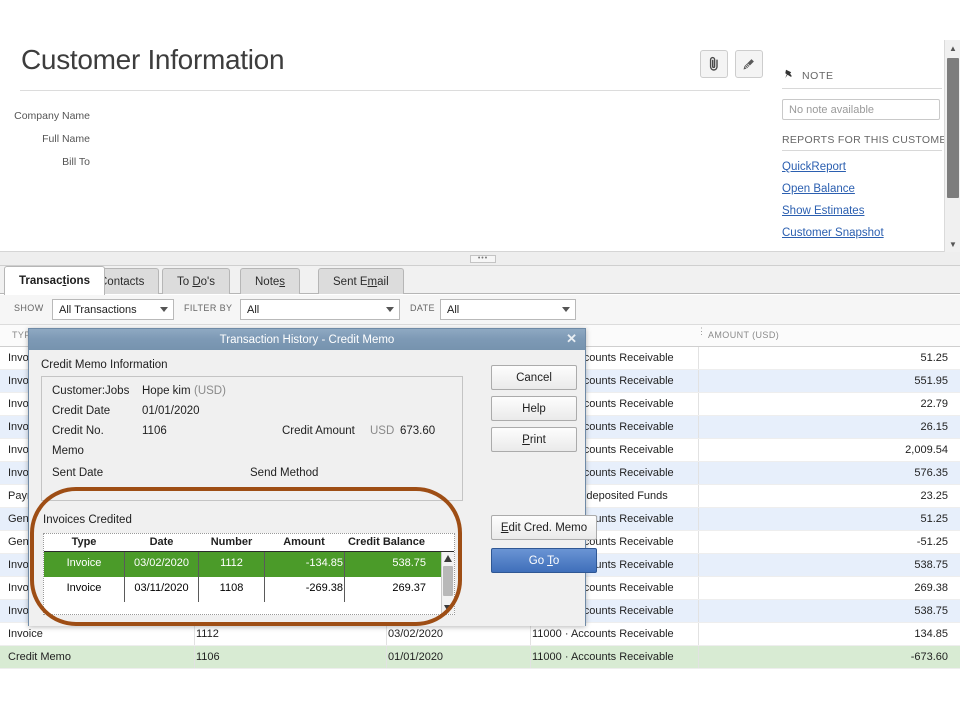  I want to click on splitter-grip-icon: •••, so click(483, 259).